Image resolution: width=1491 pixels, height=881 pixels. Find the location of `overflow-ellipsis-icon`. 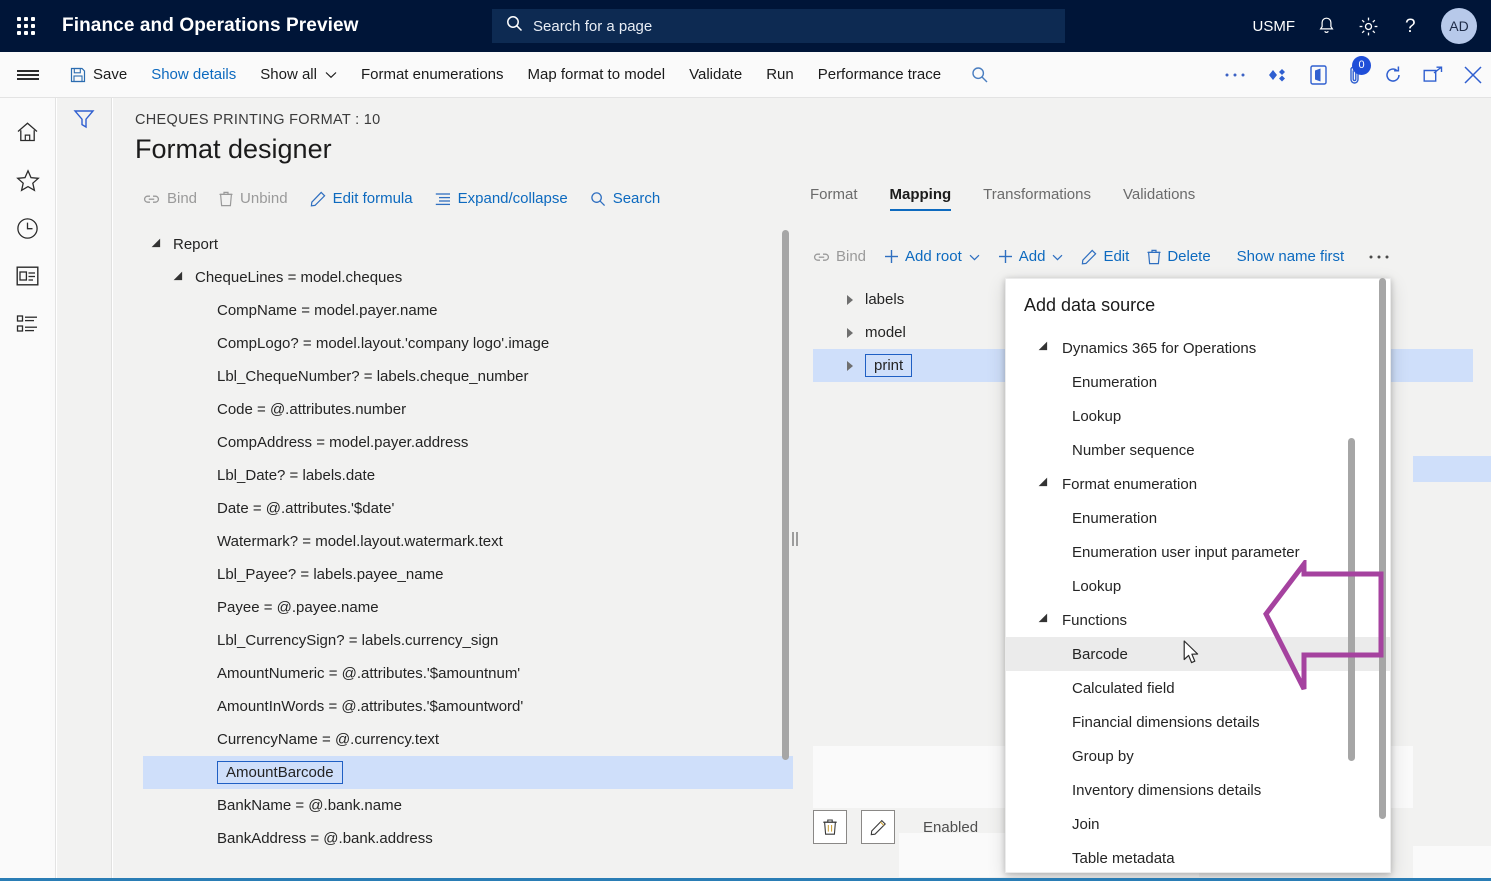

overflow-ellipsis-icon is located at coordinates (1235, 75).